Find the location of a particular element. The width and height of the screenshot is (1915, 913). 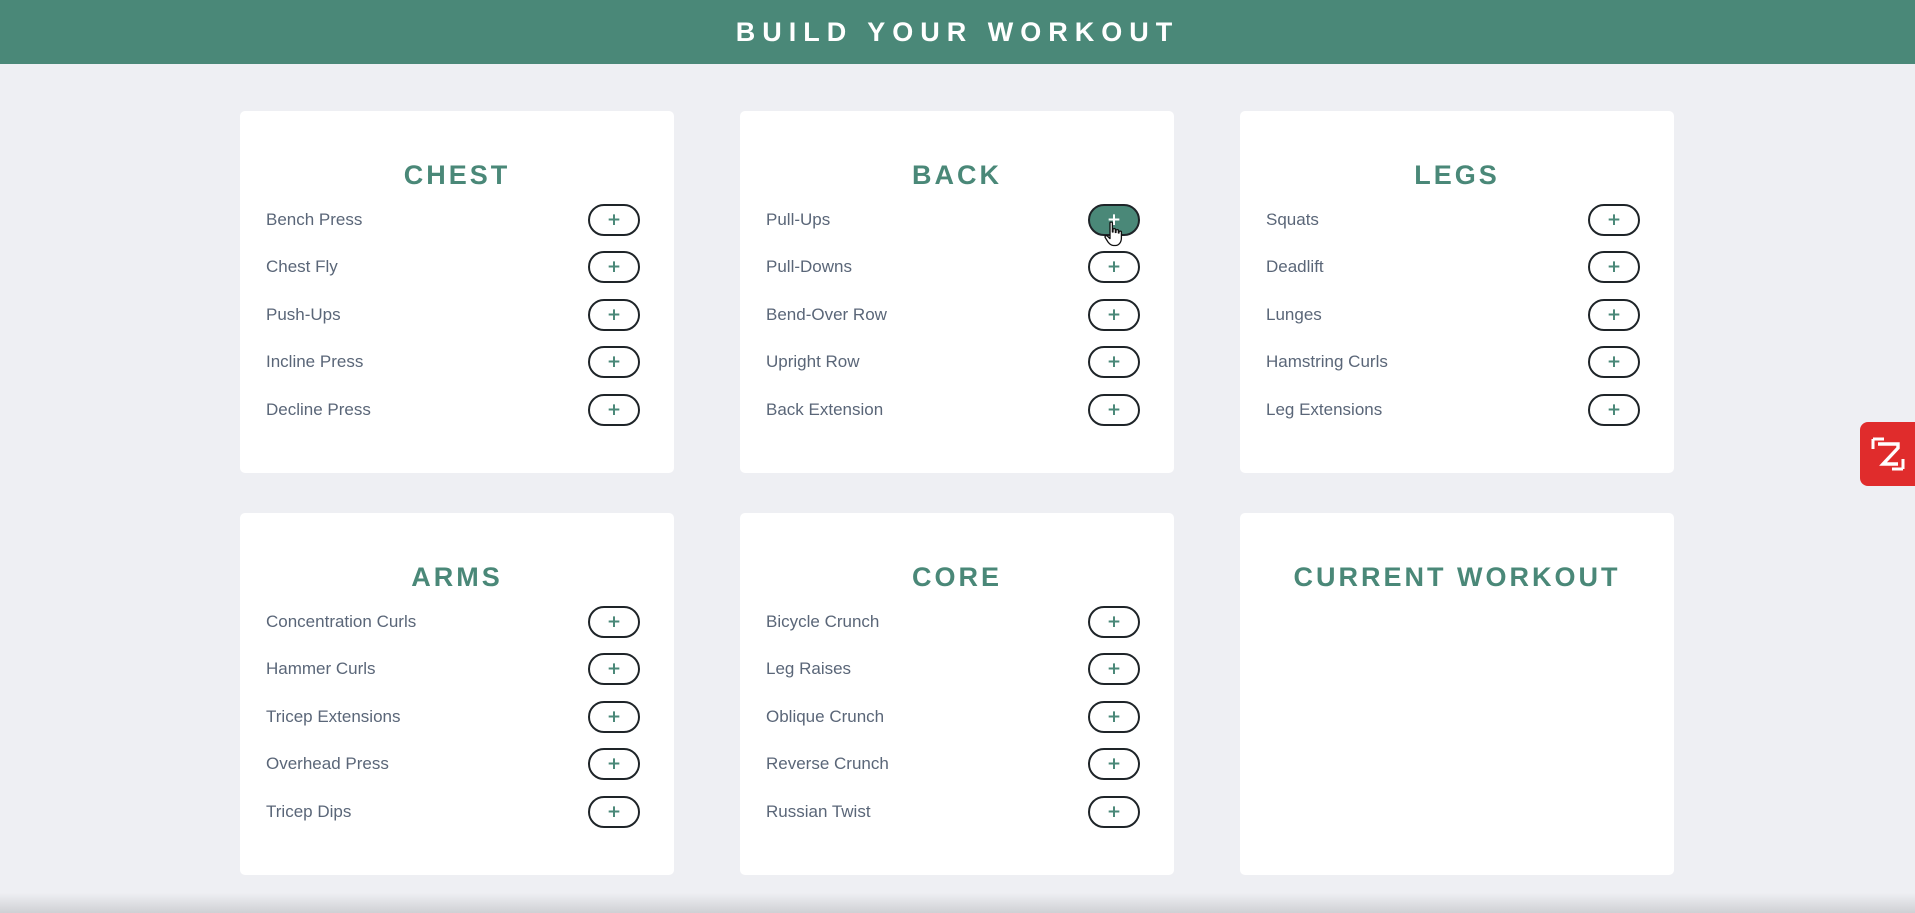

exercise-name: Tricep Dips is located at coordinates (309, 811).